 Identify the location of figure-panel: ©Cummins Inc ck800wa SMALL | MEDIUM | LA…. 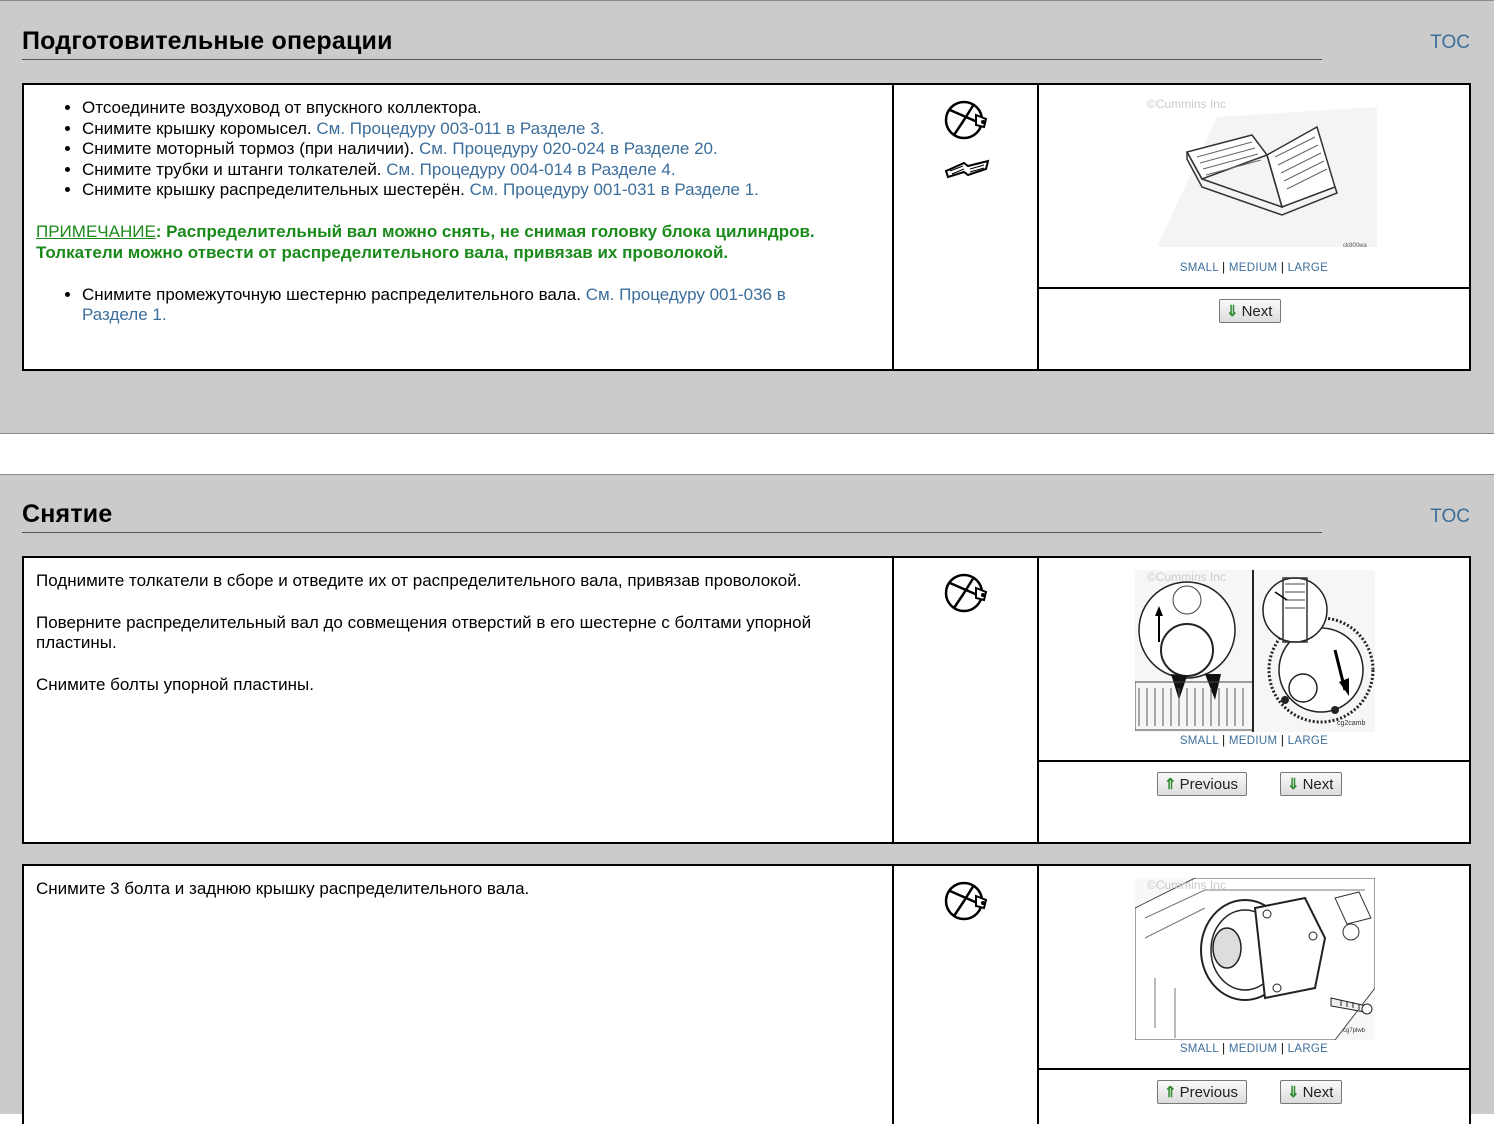
(1254, 187).